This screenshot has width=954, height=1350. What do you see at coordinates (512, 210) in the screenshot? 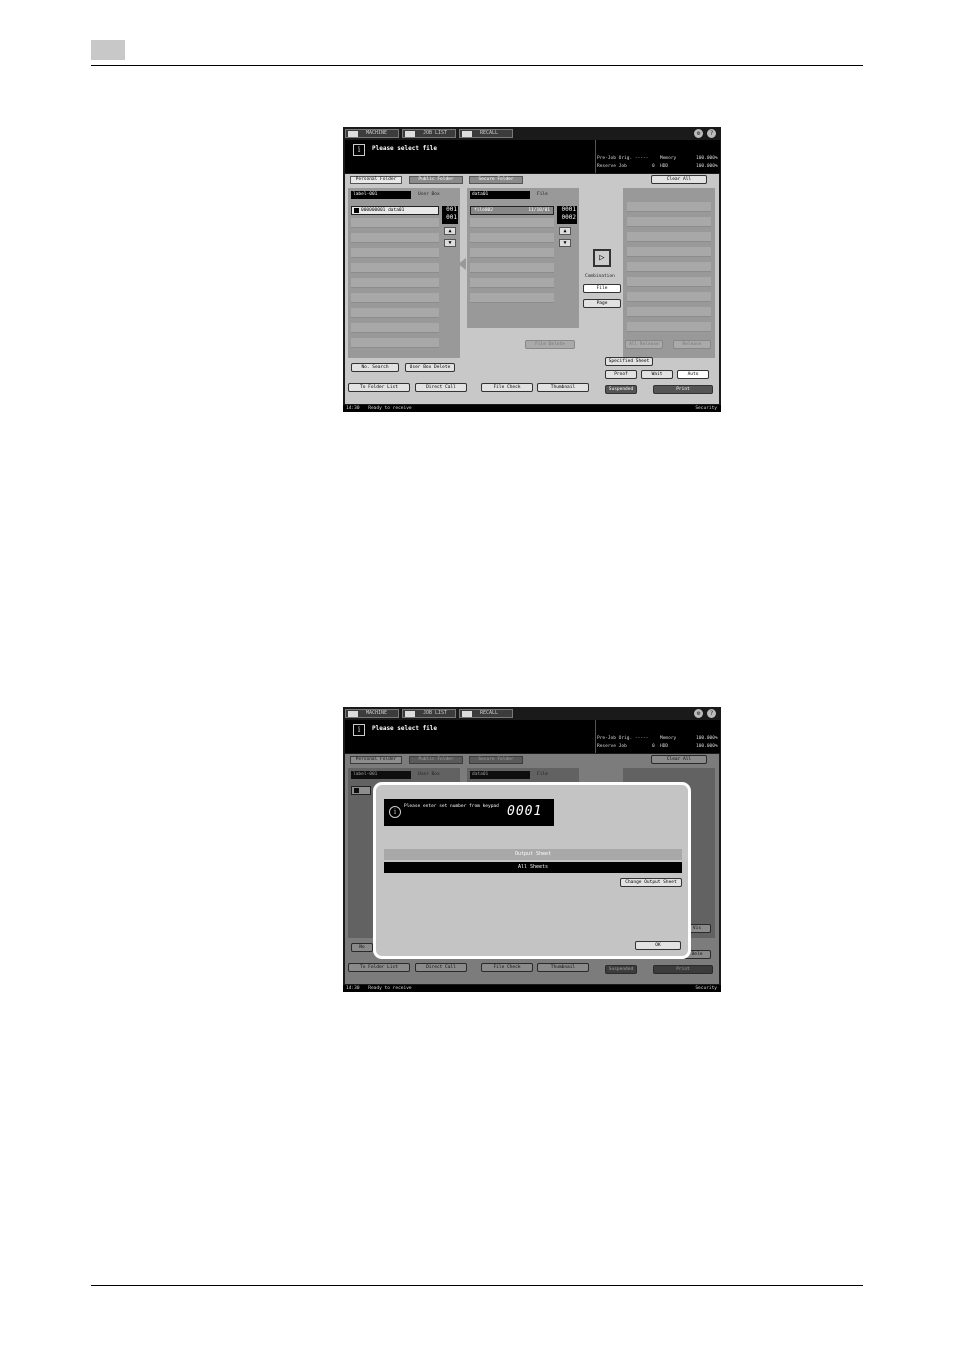
I see `file-row-selected: file002 11/10/01` at bounding box center [512, 210].